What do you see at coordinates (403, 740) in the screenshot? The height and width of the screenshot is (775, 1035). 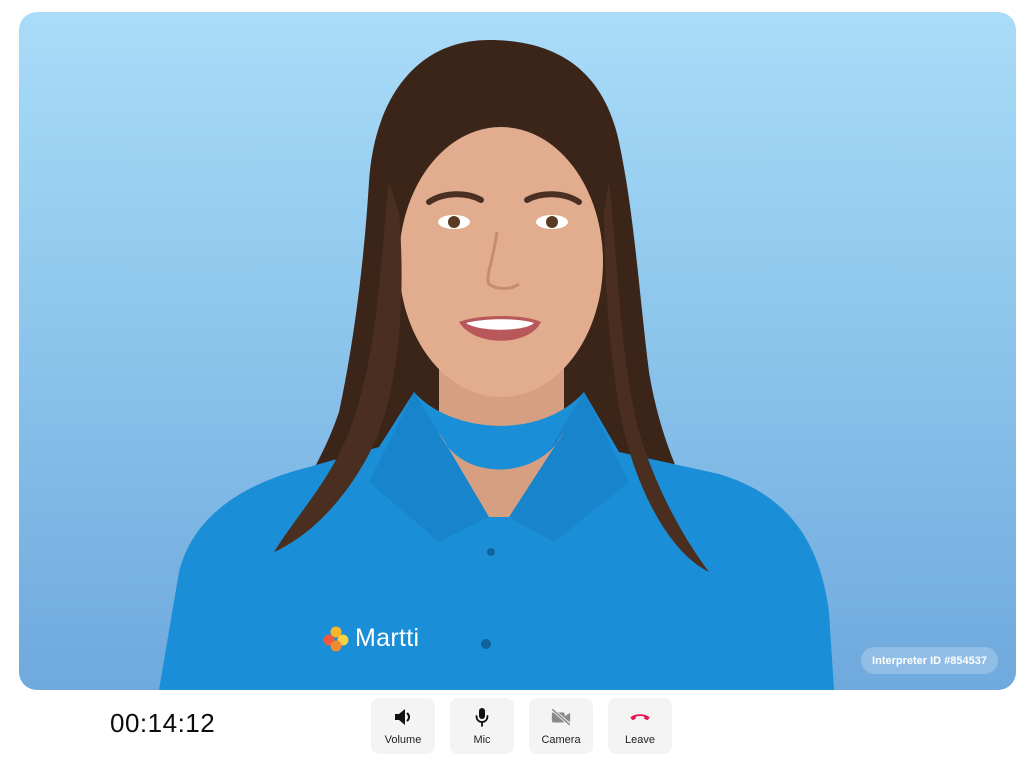 I see `volume-label: Volume` at bounding box center [403, 740].